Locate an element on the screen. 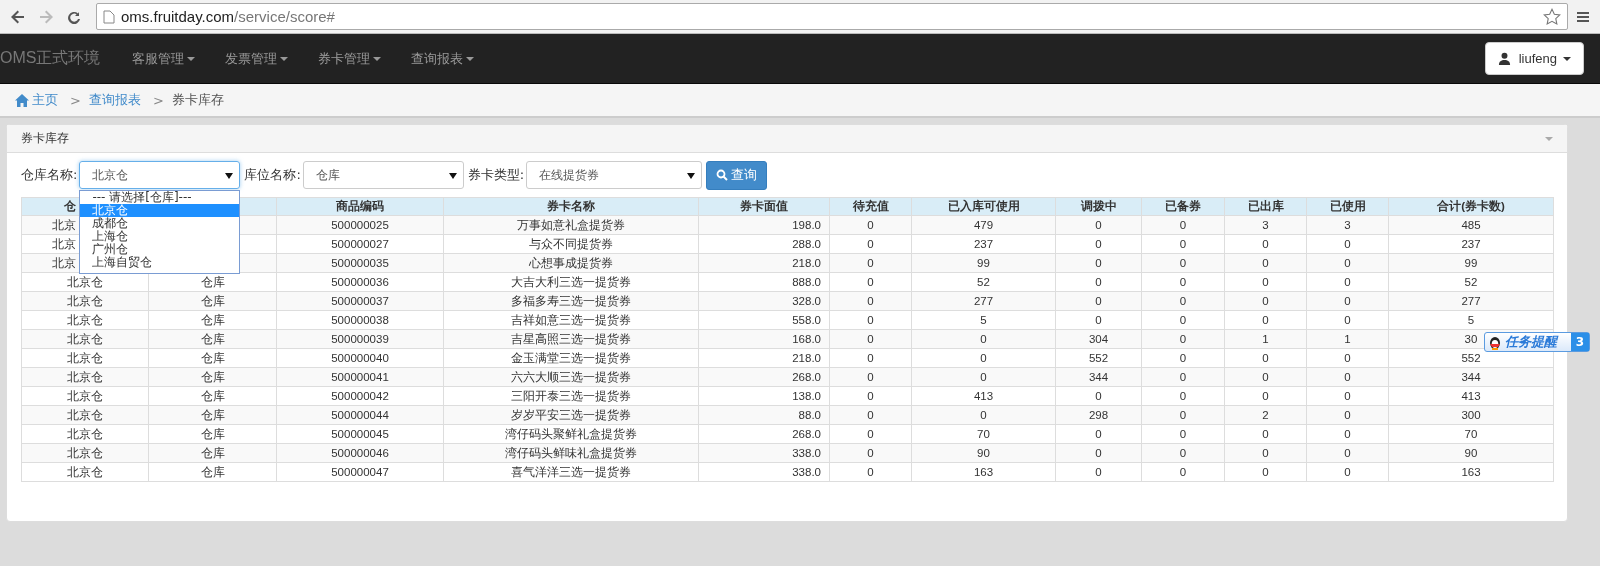  select-field: 仓库 is located at coordinates (383, 175).